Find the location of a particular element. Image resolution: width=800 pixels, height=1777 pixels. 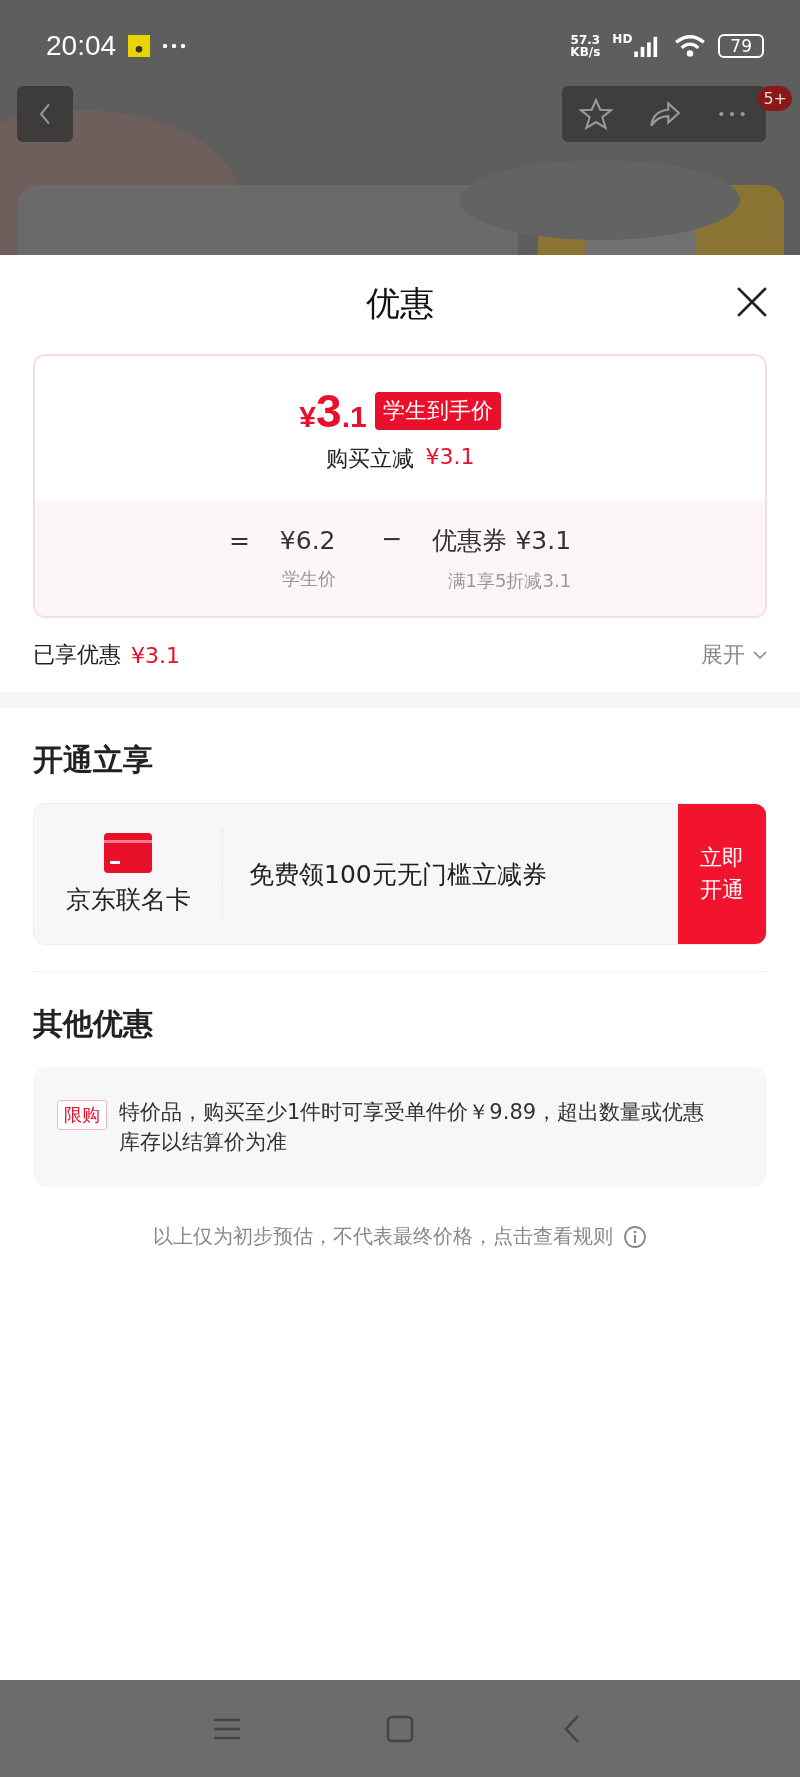

chevron-down-icon is located at coordinates (760, 655).